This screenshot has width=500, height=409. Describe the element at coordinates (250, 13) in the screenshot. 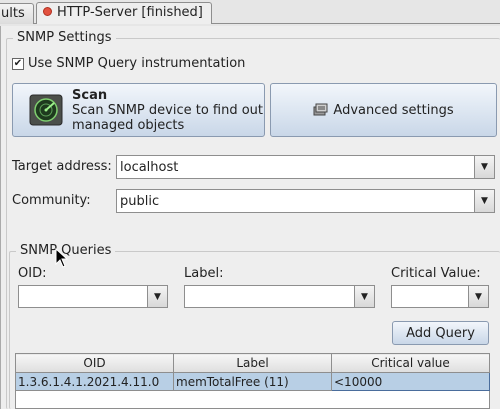

I see `tab-strip: ults HTTP-Server [finished]` at that location.